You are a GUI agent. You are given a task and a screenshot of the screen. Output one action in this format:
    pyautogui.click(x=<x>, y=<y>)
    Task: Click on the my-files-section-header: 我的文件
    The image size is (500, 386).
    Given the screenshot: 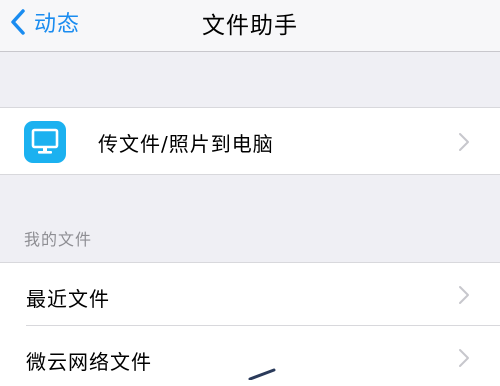 What is the action you would take?
    pyautogui.click(x=58, y=239)
    